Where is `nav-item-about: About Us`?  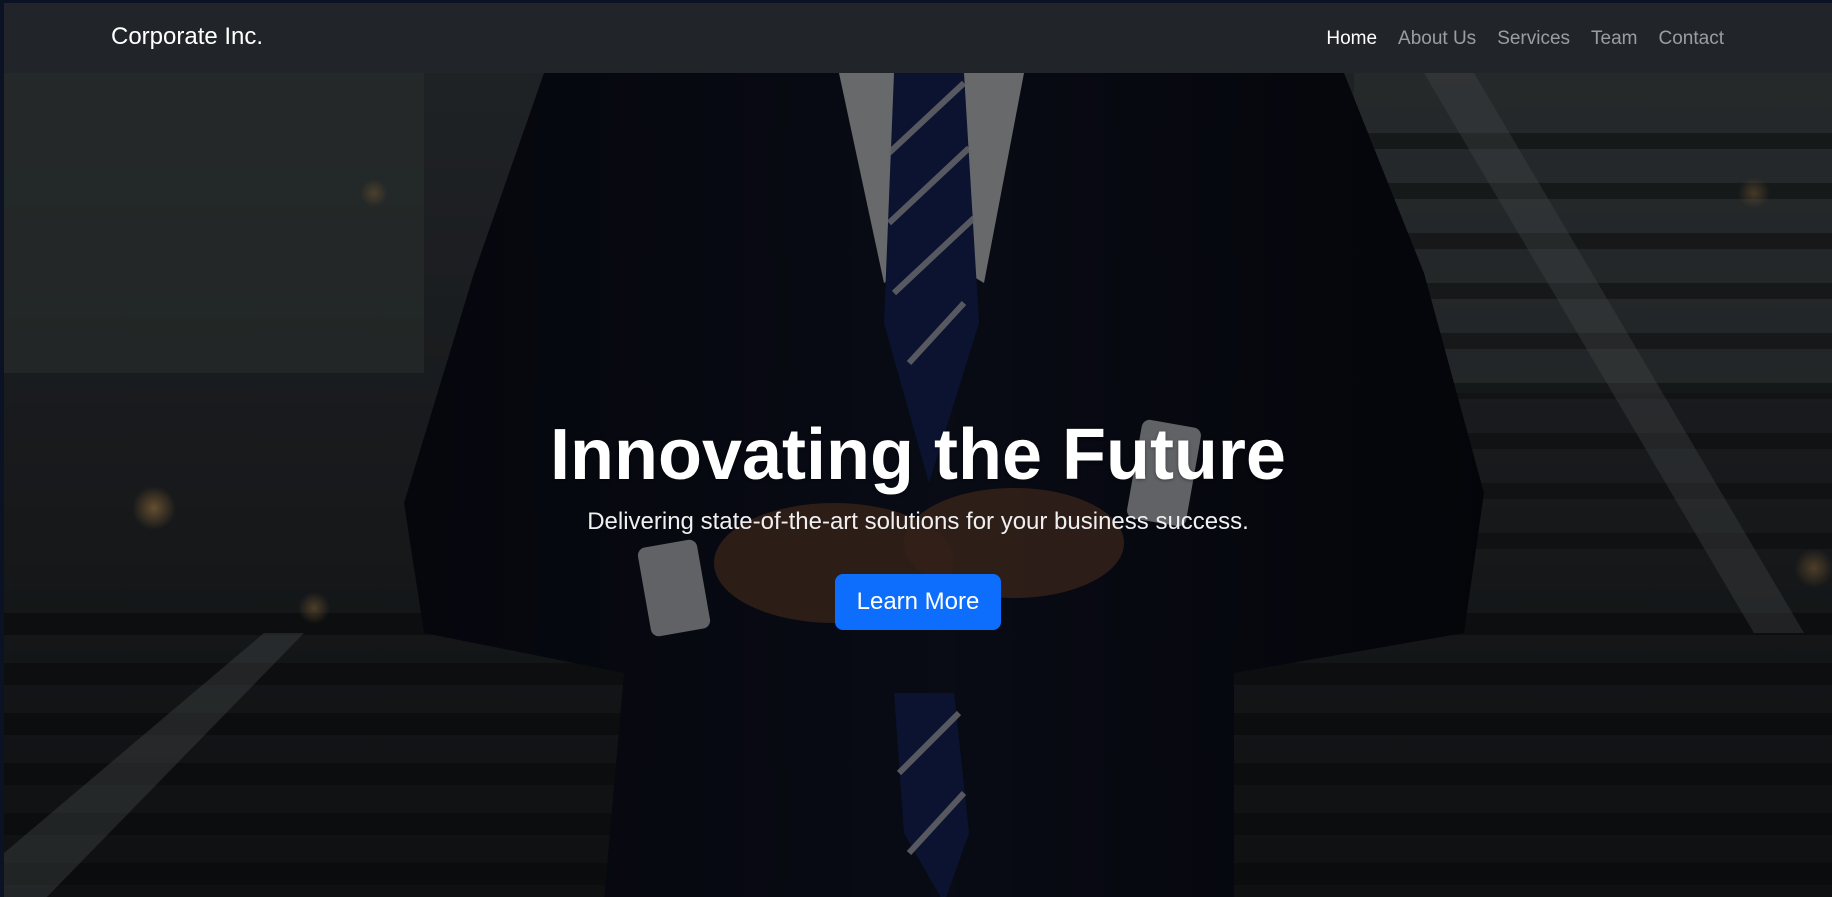
nav-item-about: About Us is located at coordinates (1437, 39).